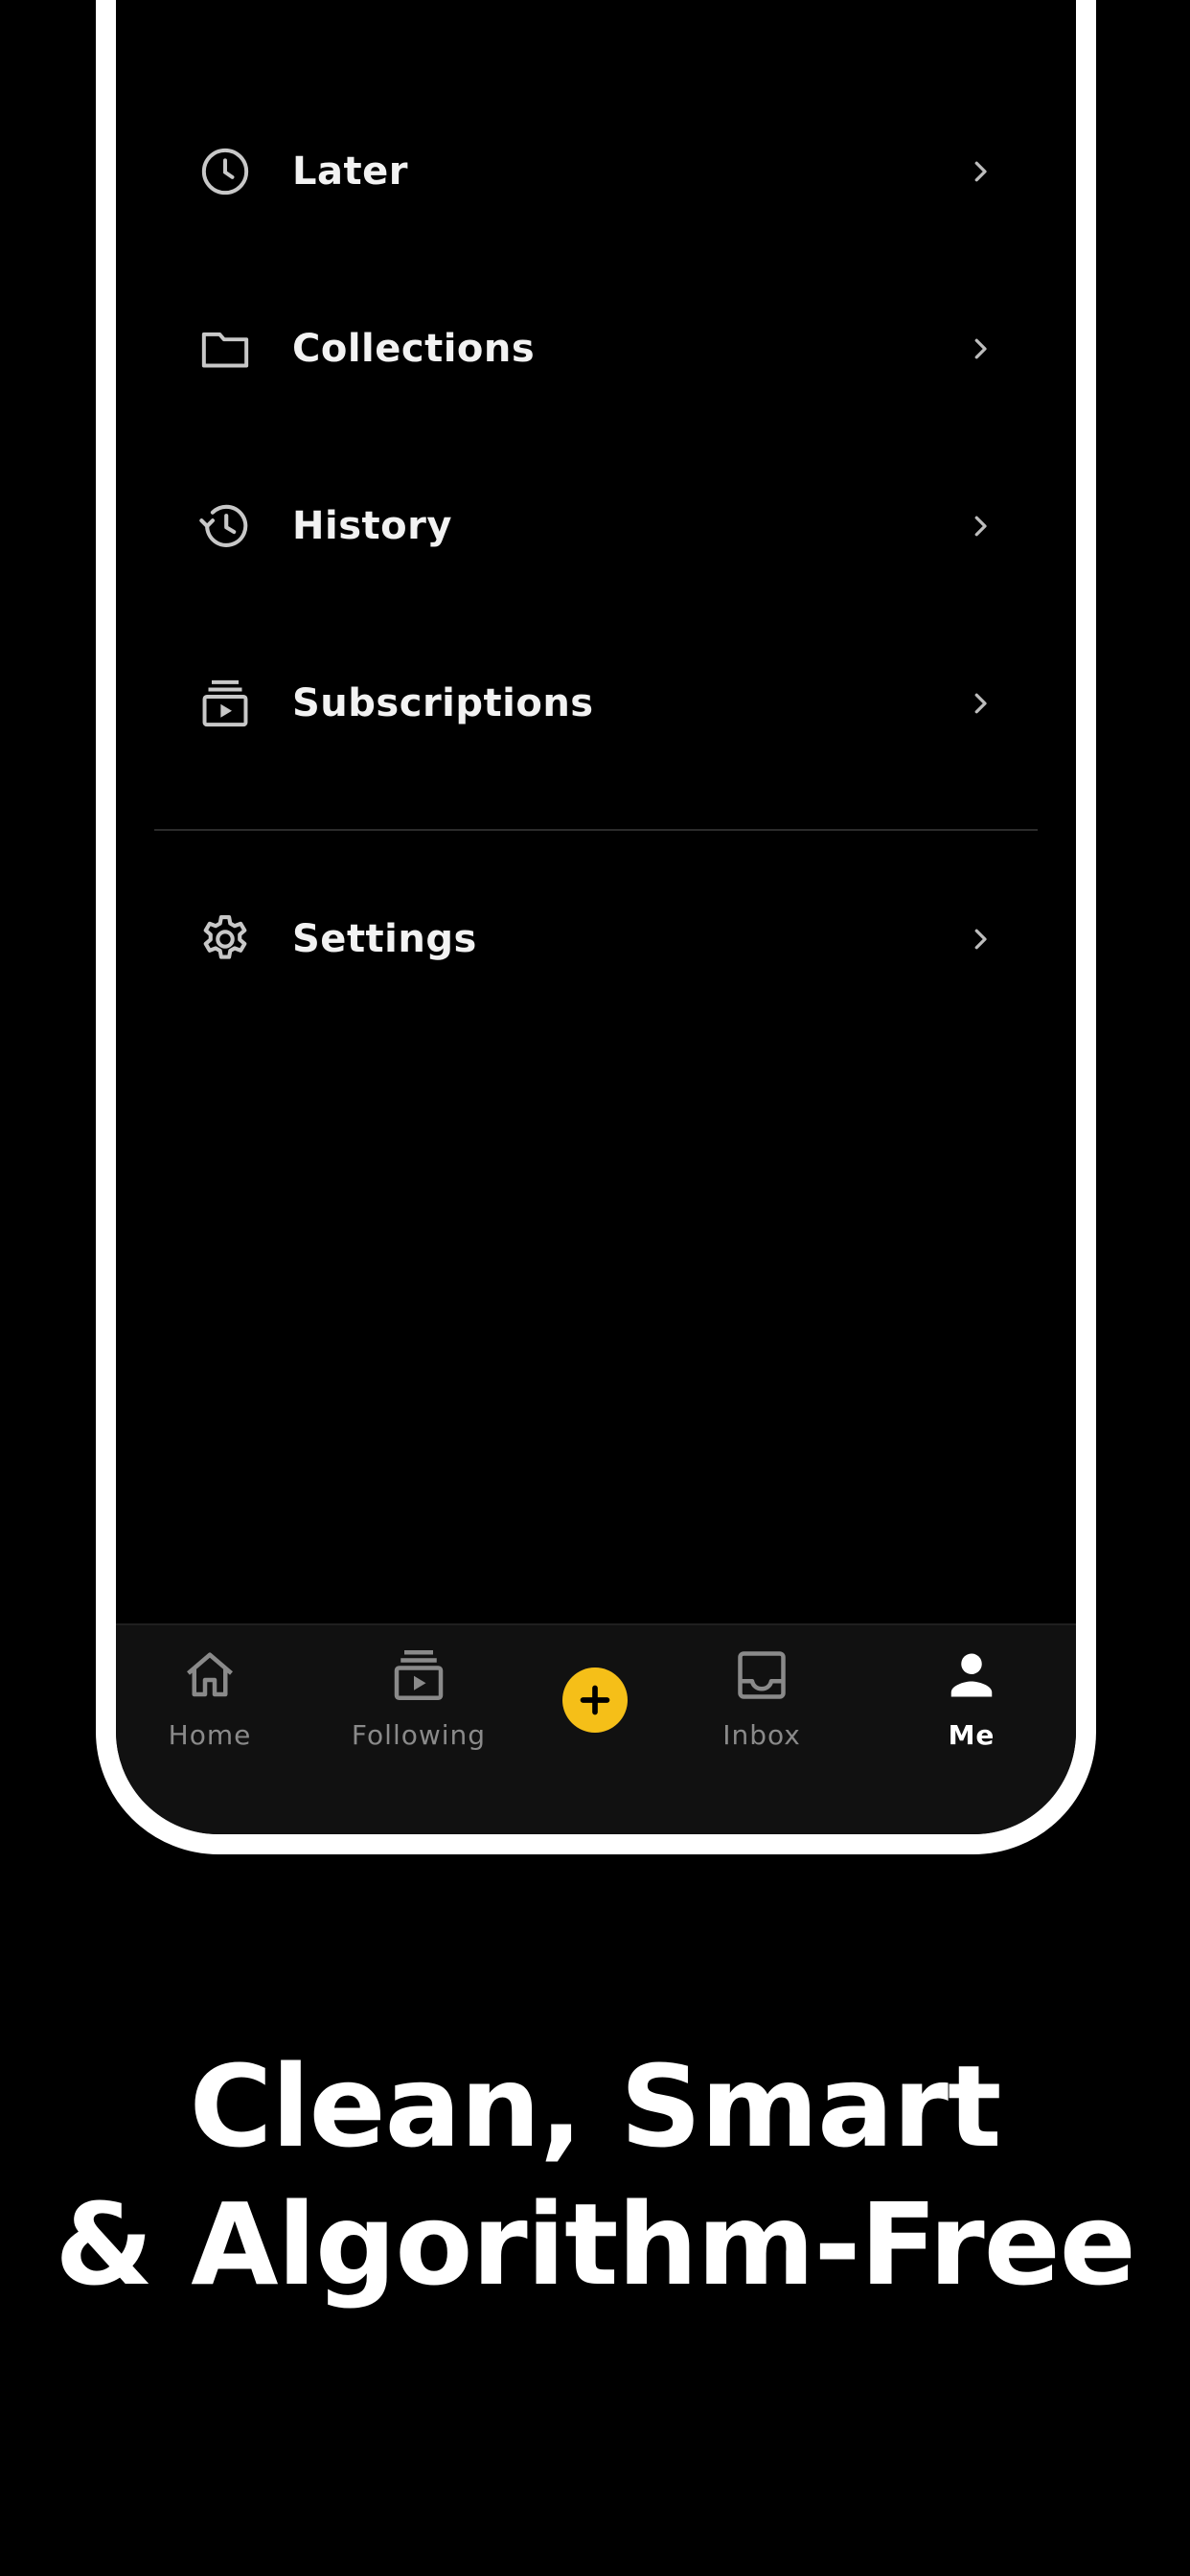 Image resolution: width=1190 pixels, height=2576 pixels. What do you see at coordinates (225, 349) in the screenshot?
I see `folder-icon` at bounding box center [225, 349].